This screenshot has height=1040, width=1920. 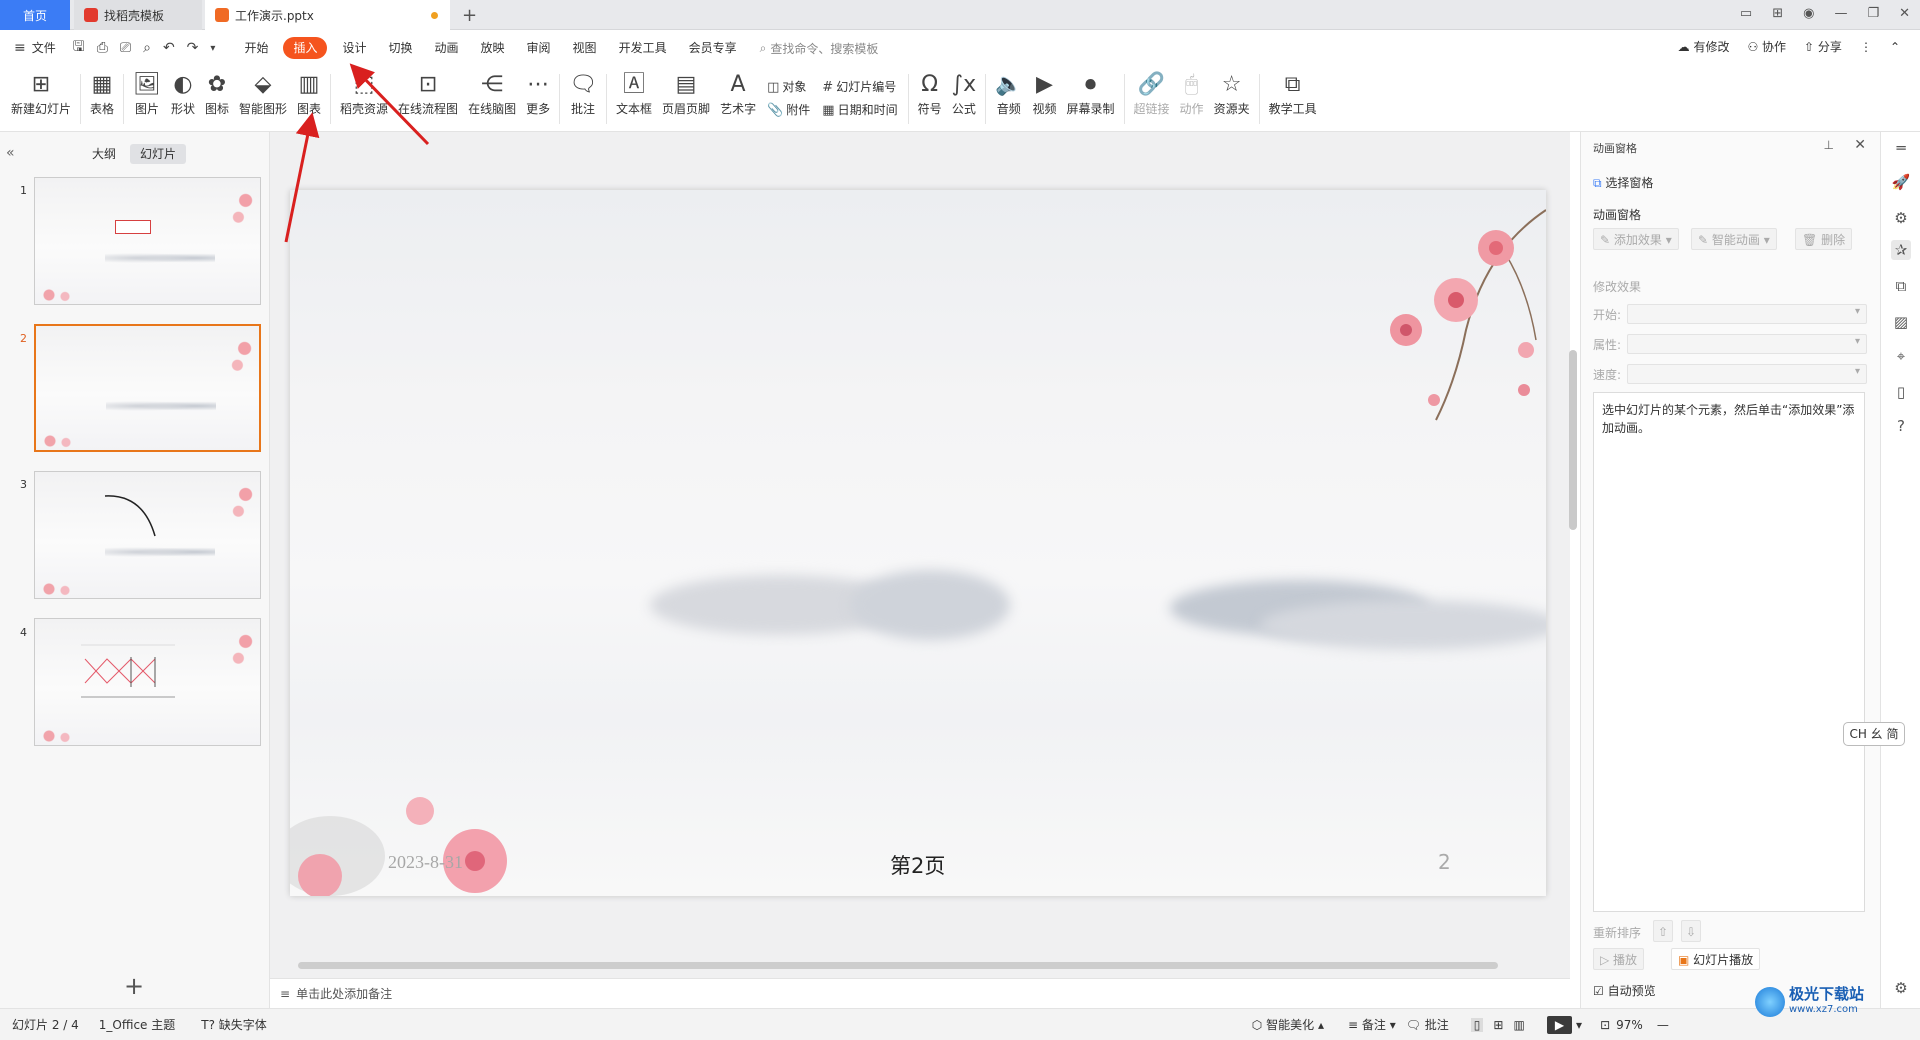 I want to click on share-button: ⇧ 分享, so click(x=1823, y=46).